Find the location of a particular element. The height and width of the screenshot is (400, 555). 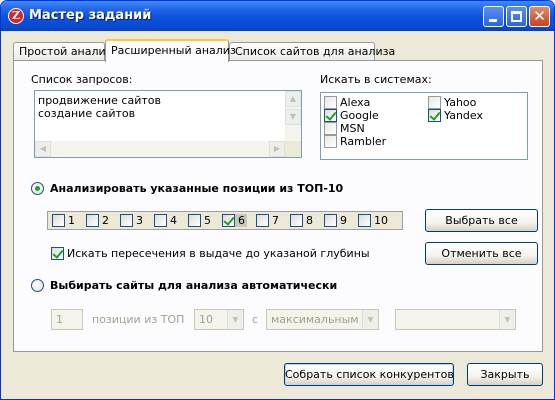

position-3-checkbox is located at coordinates (126, 220).